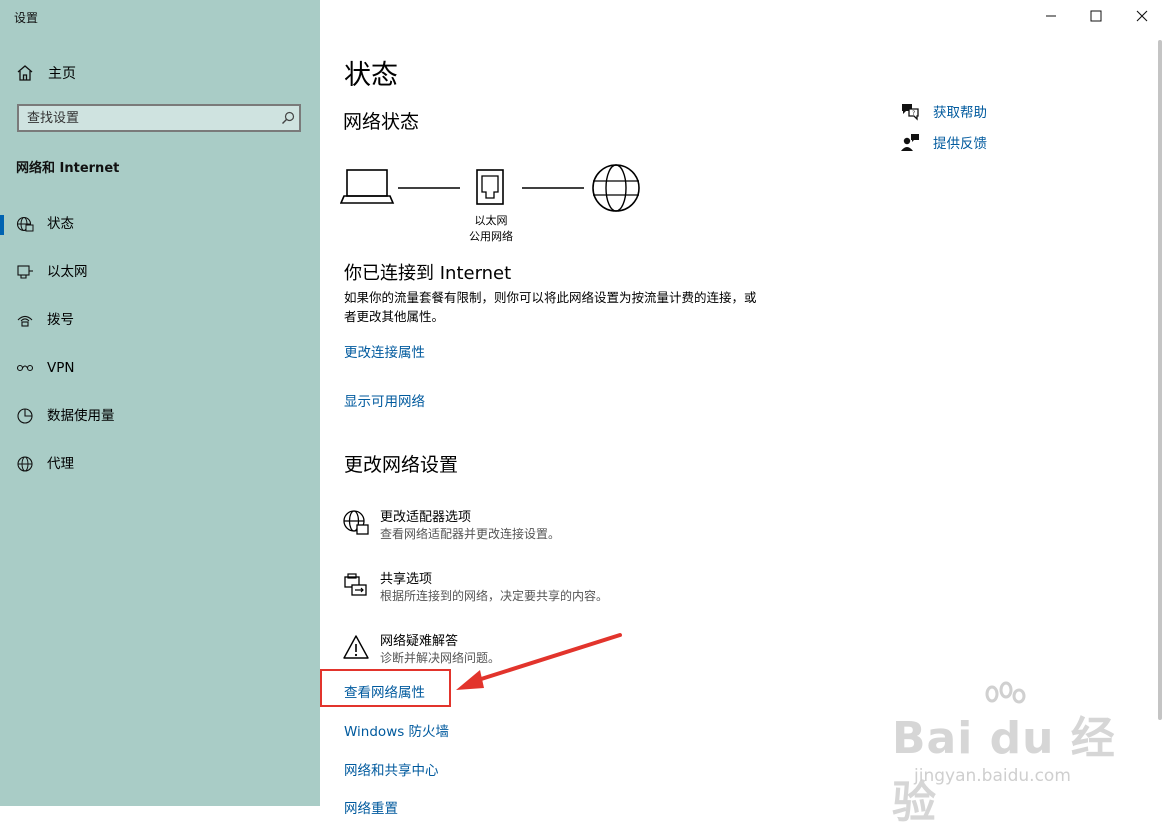  I want to click on maximize-icon, so click(1096, 16).